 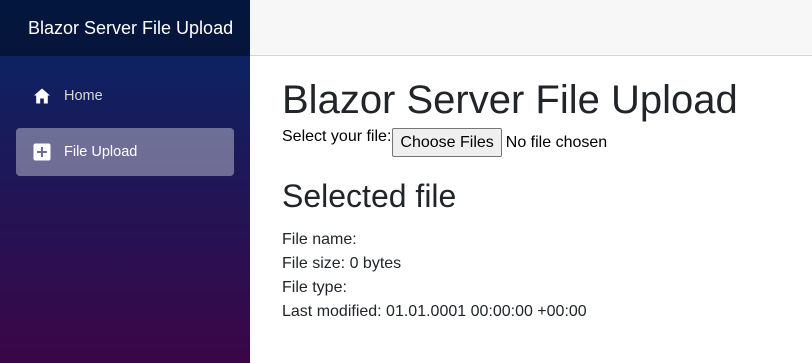 I want to click on sidebar-item-home: Home, so click(x=125, y=96).